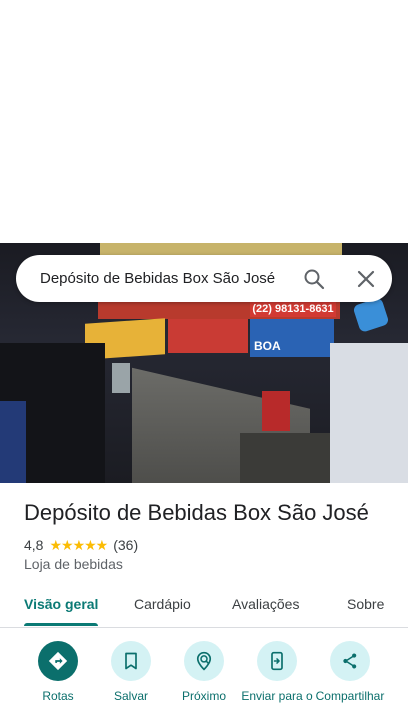  What do you see at coordinates (13, 442) in the screenshot?
I see `blue-crates` at bounding box center [13, 442].